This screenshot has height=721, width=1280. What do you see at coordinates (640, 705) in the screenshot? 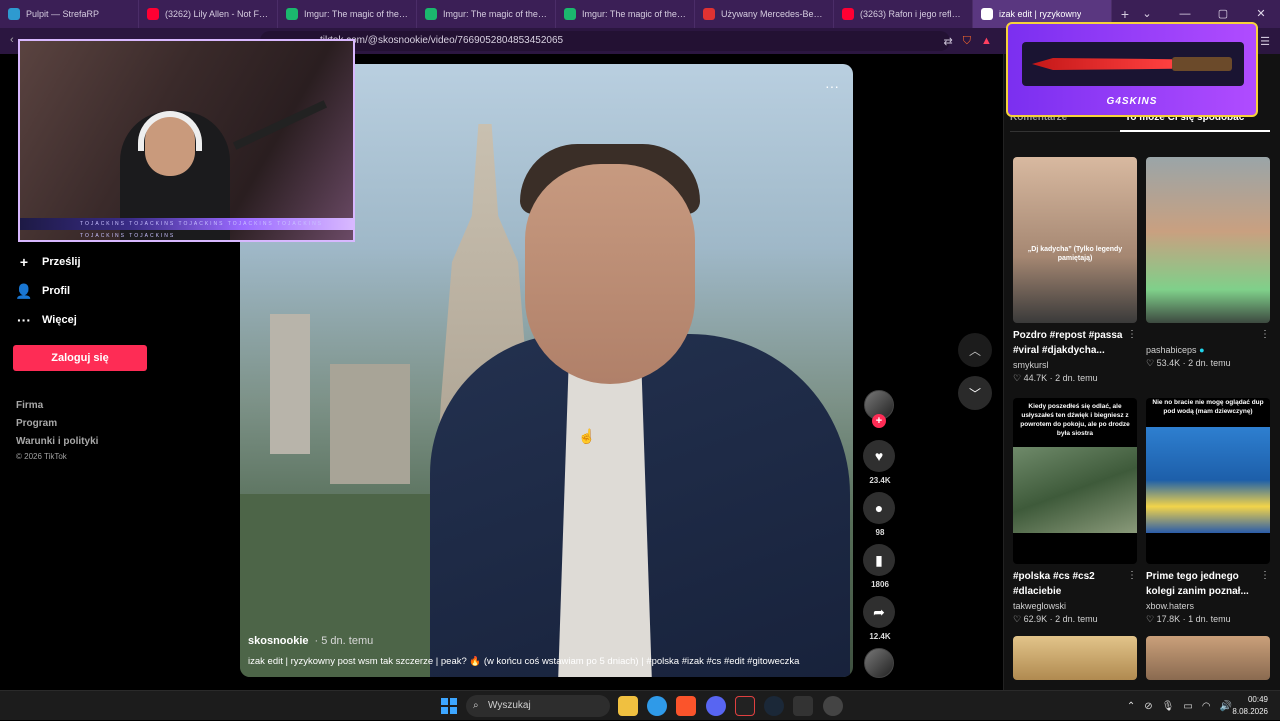
I see `windows-taskbar: ⌕ Wyszukaj ⌃ ⊘ 🎙 ▭ ◠ 🔊 00:49 8.08.2026` at bounding box center [640, 705].